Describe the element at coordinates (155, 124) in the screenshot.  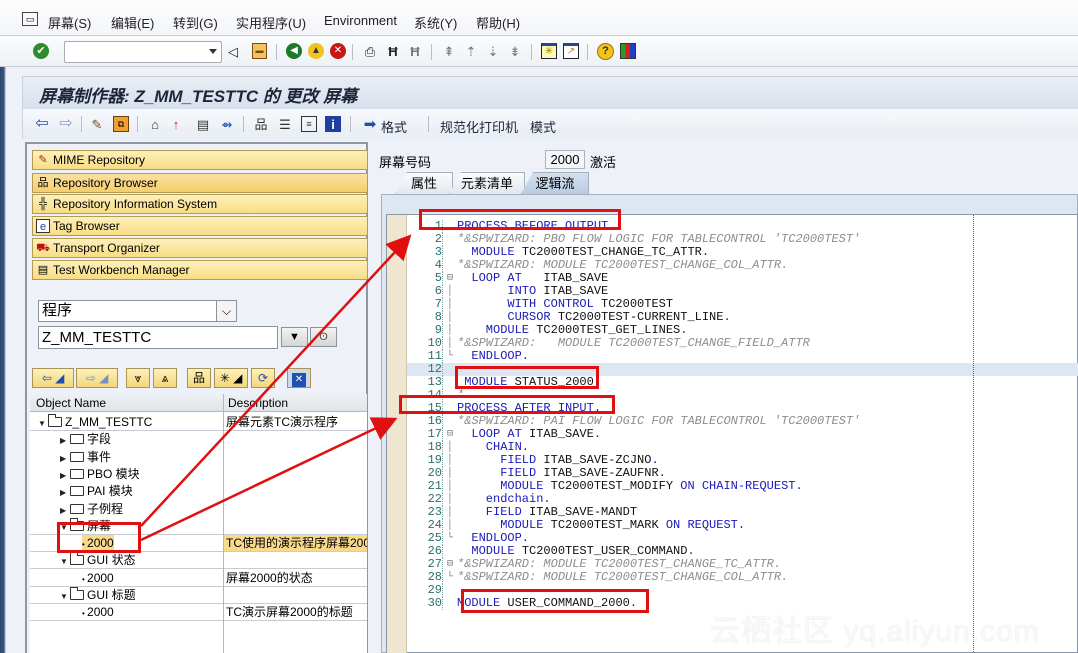
I see `check-icon: ⌂` at that location.